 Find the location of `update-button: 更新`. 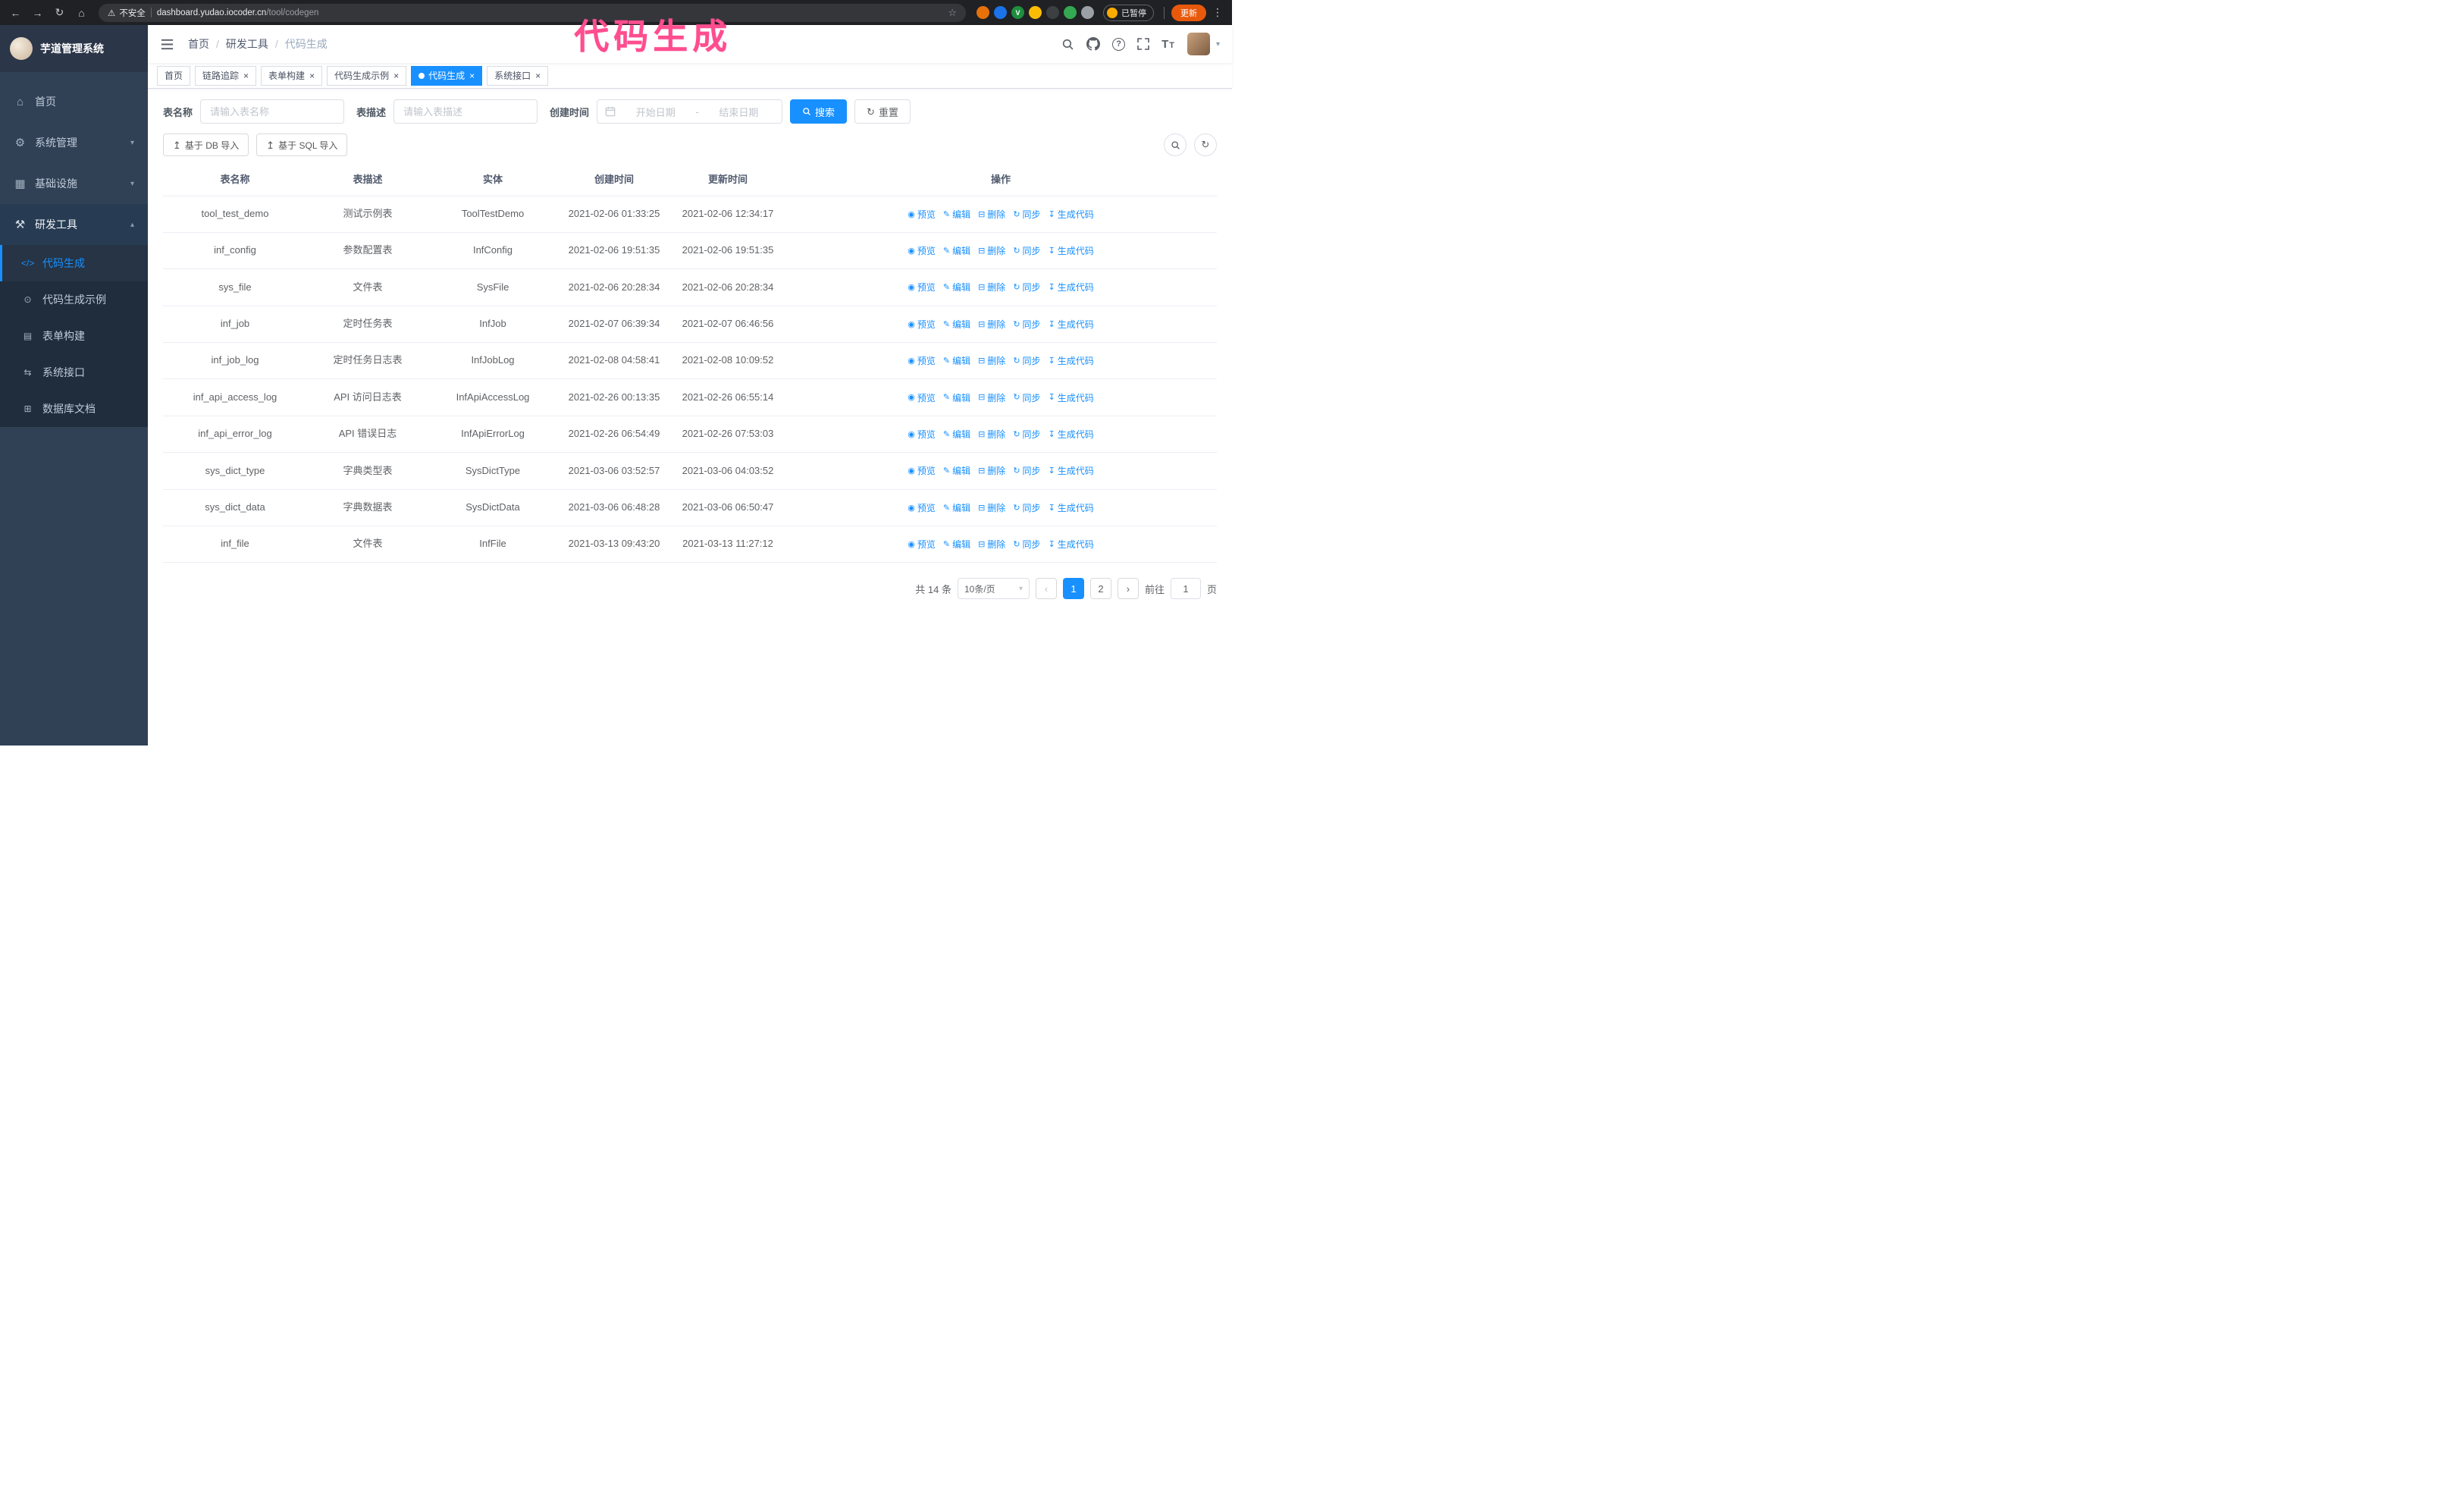

update-button: 更新 is located at coordinates (1188, 12).